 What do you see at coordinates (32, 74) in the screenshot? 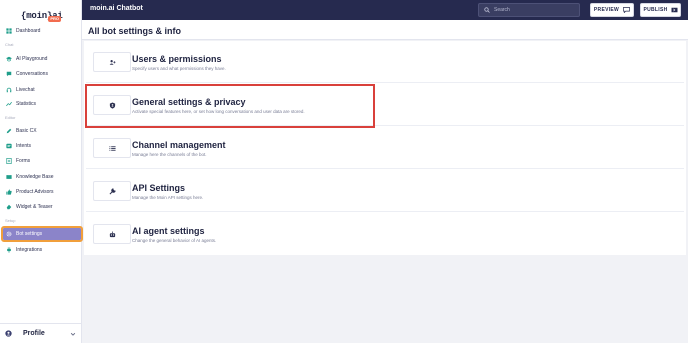
I see `sidebar-item-label: Conversations` at bounding box center [32, 74].